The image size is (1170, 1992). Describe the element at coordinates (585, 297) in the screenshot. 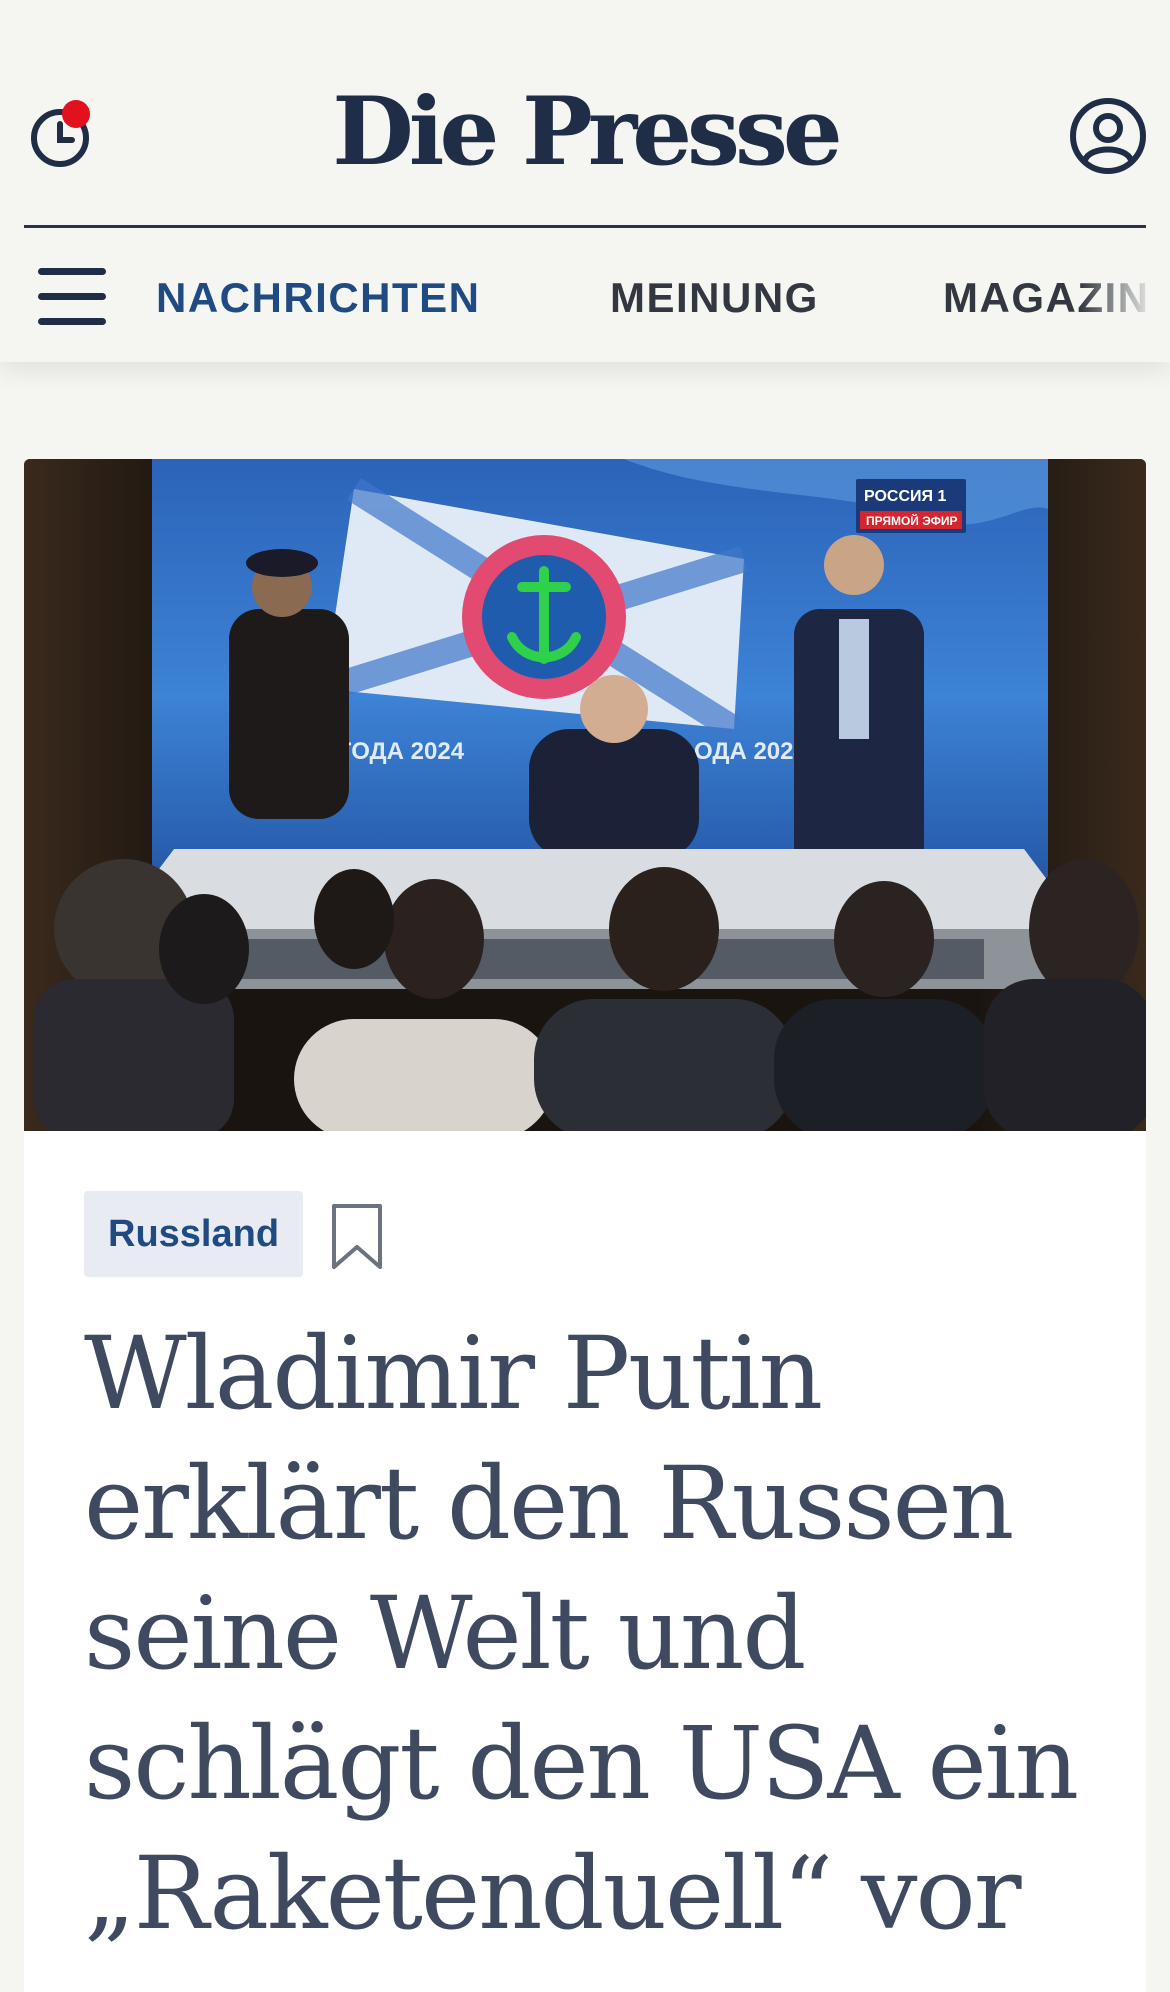

I see `main-navigation: NACHRICHTEN MEINUNG MAGAZIN` at that location.